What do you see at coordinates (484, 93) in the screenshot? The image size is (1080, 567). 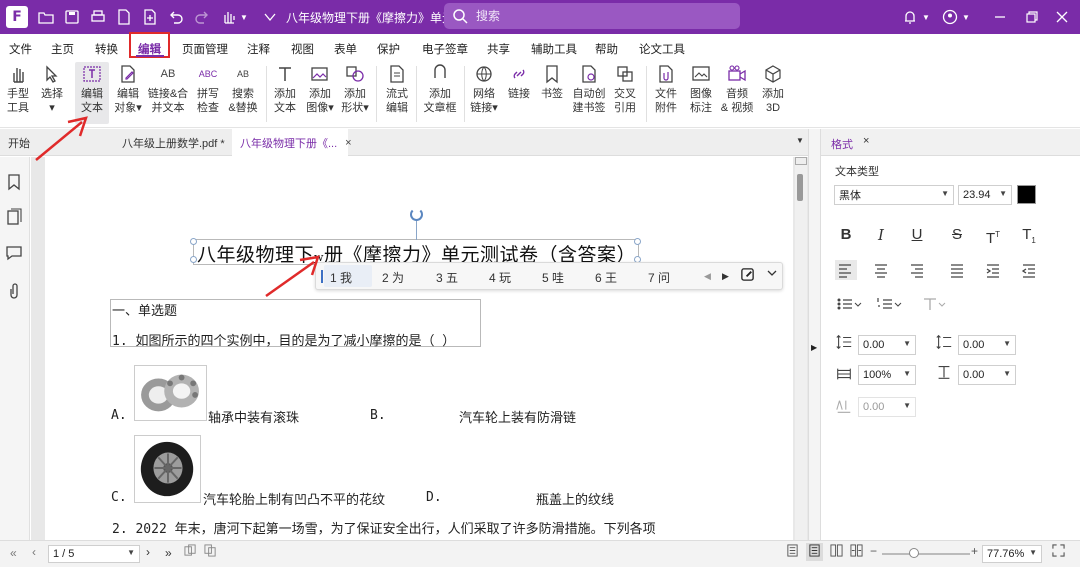 I see `web-link-button: 网络 链接▾` at bounding box center [484, 93].